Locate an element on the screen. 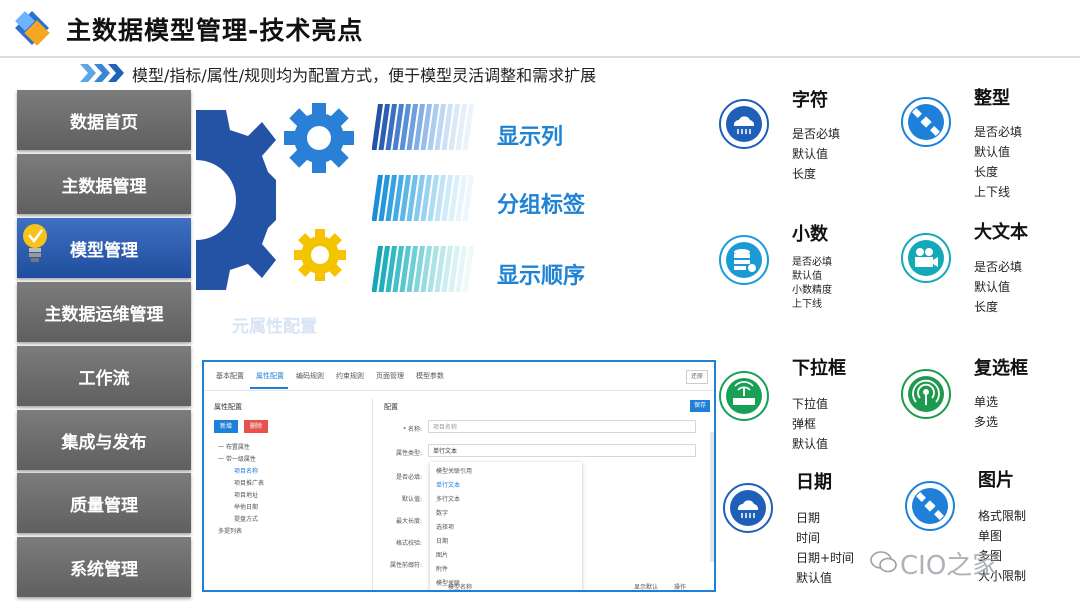 This screenshot has height=607, width=1080. name-input: 项目名称 is located at coordinates (562, 426).